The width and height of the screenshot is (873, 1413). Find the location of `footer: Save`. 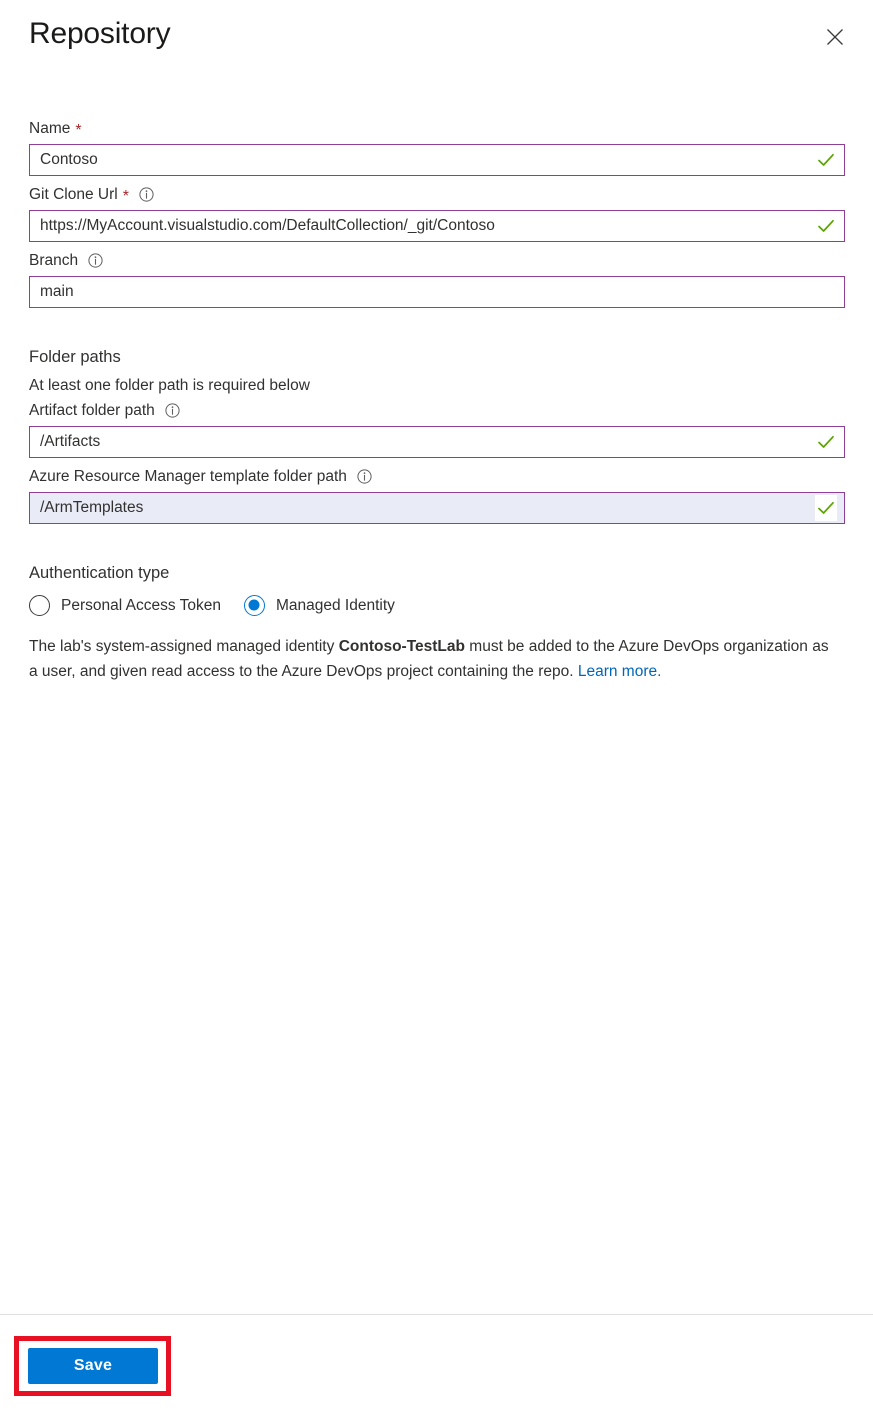

footer: Save is located at coordinates (436, 1364).